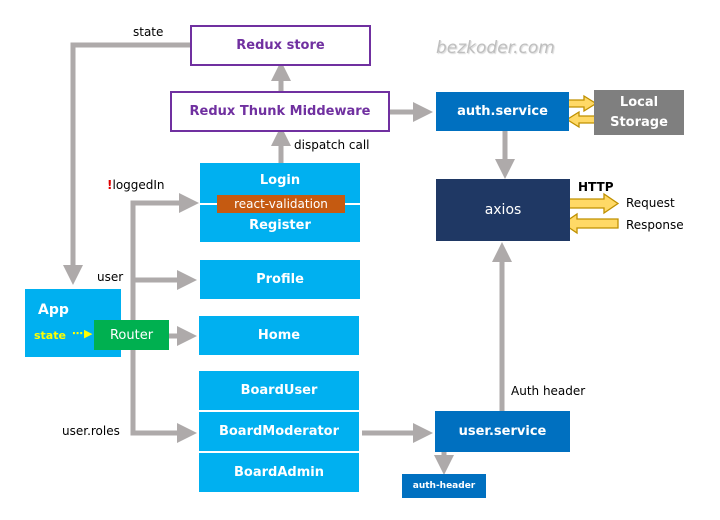 This screenshot has width=720, height=520. I want to click on react-validation-badge: react-validation, so click(281, 204).